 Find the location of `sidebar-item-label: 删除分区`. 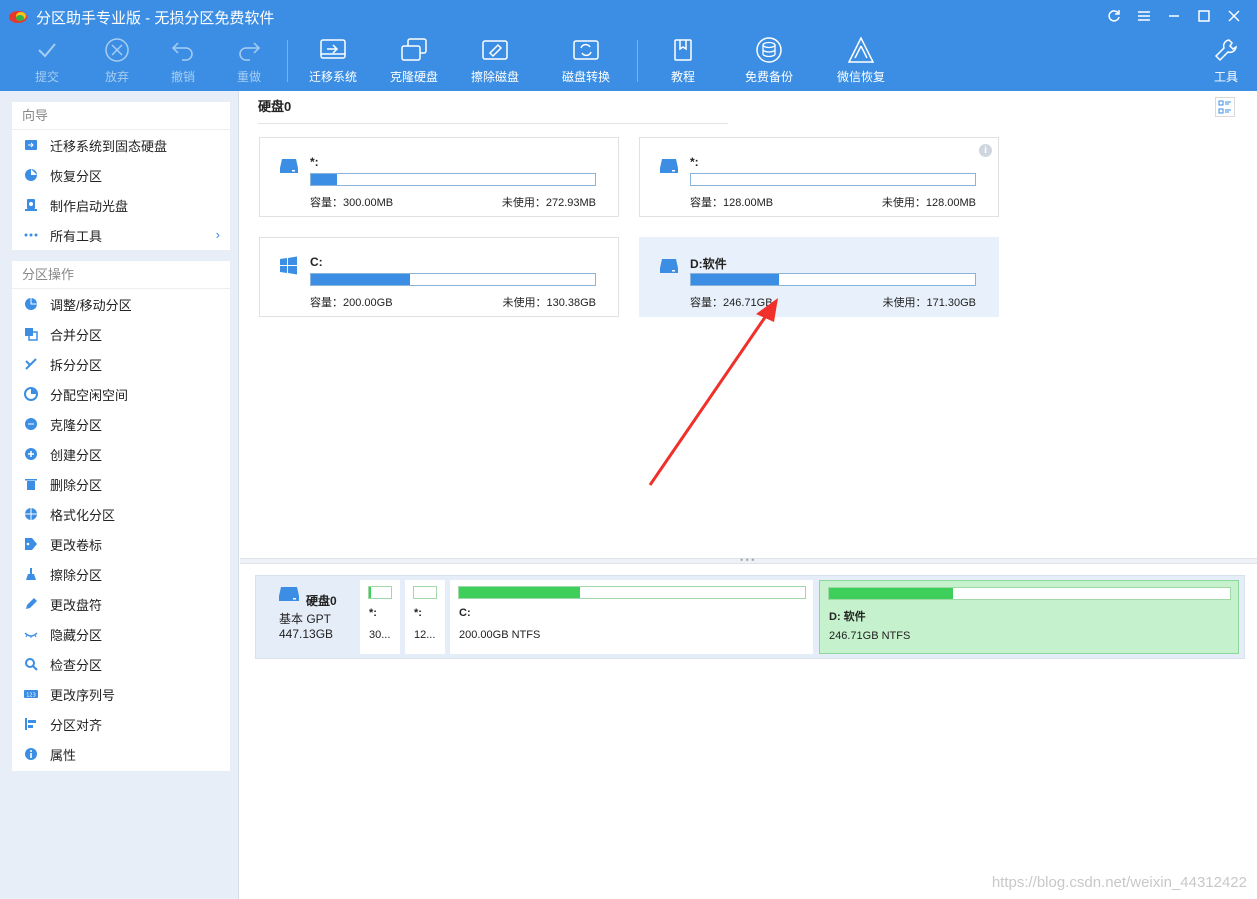

sidebar-item-label: 删除分区 is located at coordinates (76, 485).